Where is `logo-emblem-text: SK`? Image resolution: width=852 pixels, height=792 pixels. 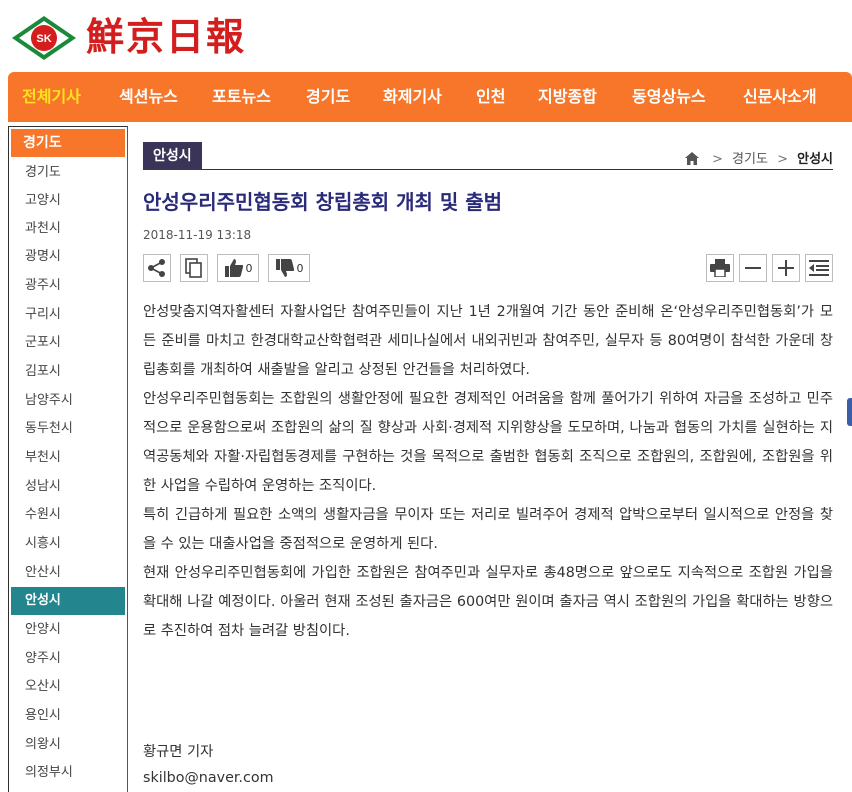
logo-emblem-text: SK is located at coordinates (43, 39).